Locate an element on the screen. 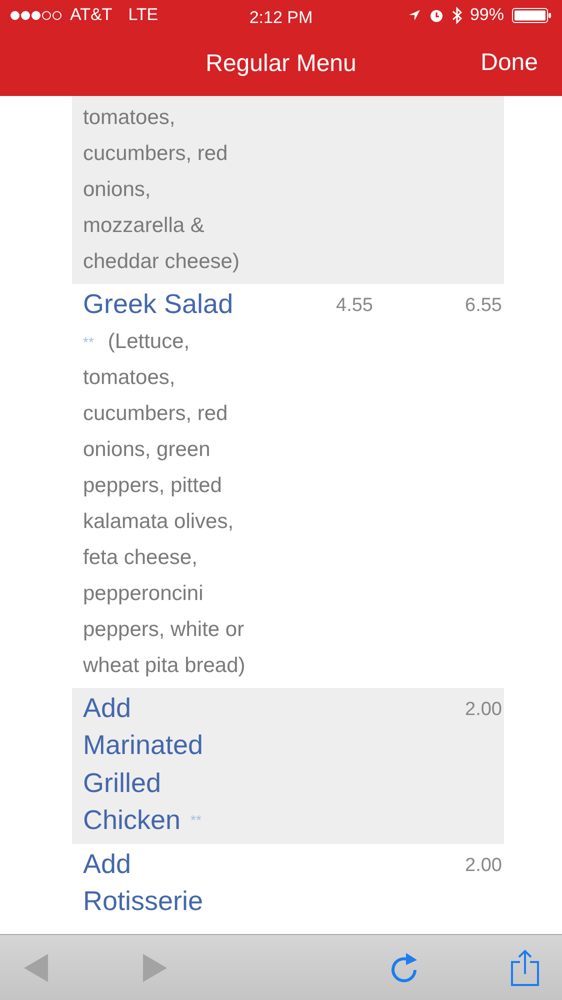 Image resolution: width=562 pixels, height=1000 pixels. item-name: Greek Salad is located at coordinates (168, 305).